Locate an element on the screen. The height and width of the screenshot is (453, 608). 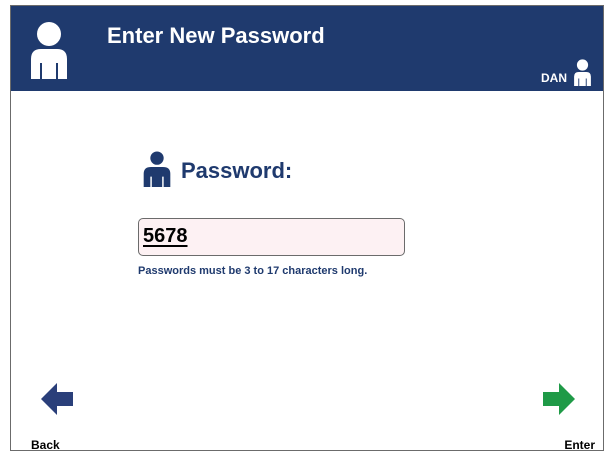
password-person-icon is located at coordinates (157, 169).